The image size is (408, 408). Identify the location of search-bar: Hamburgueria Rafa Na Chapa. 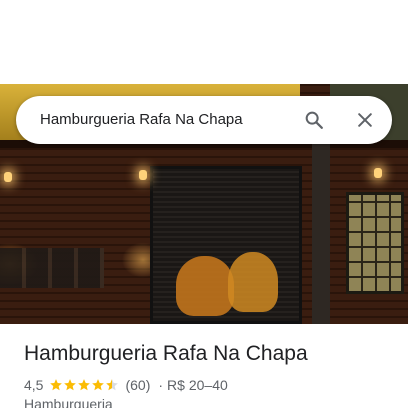
(204, 120).